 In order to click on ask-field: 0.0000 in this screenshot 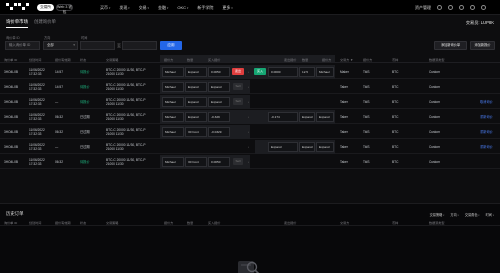, I will do `click(283, 72)`.